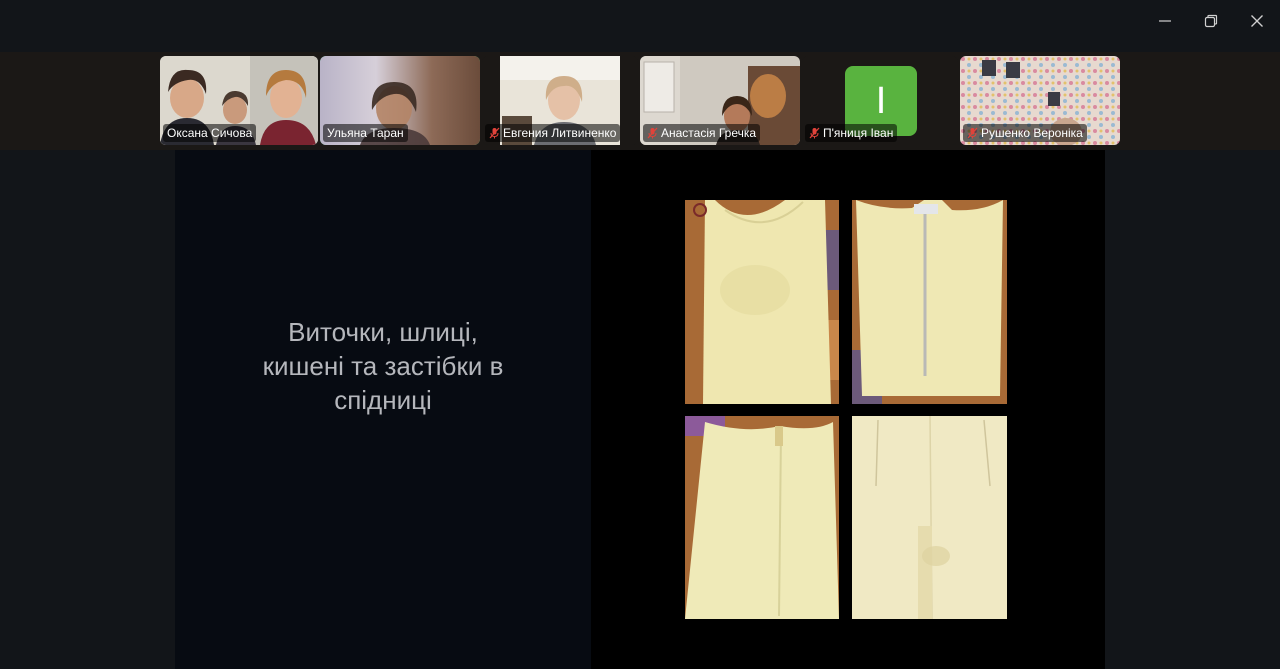 The image size is (1280, 669). I want to click on video-tile-veronika: Рушенко Вероніка, so click(1040, 100).